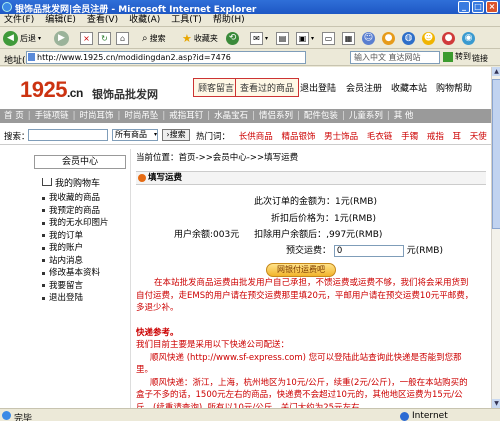 The width and height of the screenshot is (500, 421). I want to click on top-link-help: 购物帮助, so click(454, 87).